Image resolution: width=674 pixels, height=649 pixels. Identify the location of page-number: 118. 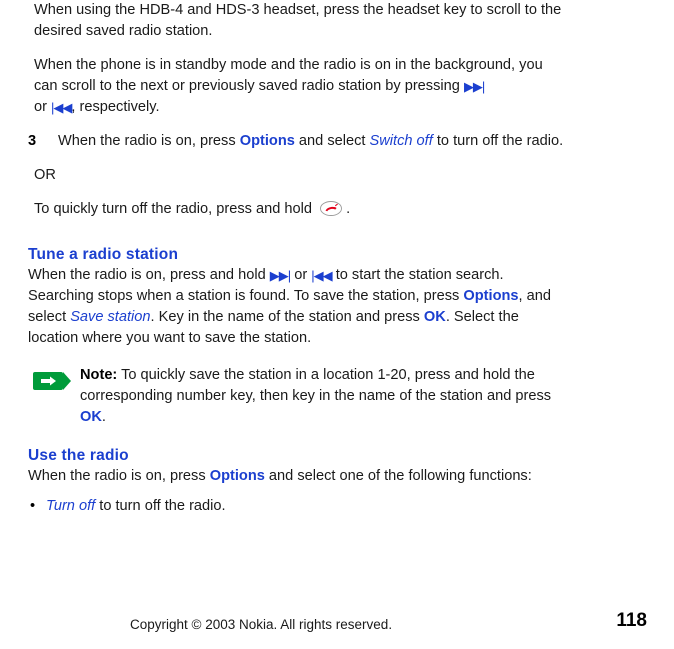
(631, 620).